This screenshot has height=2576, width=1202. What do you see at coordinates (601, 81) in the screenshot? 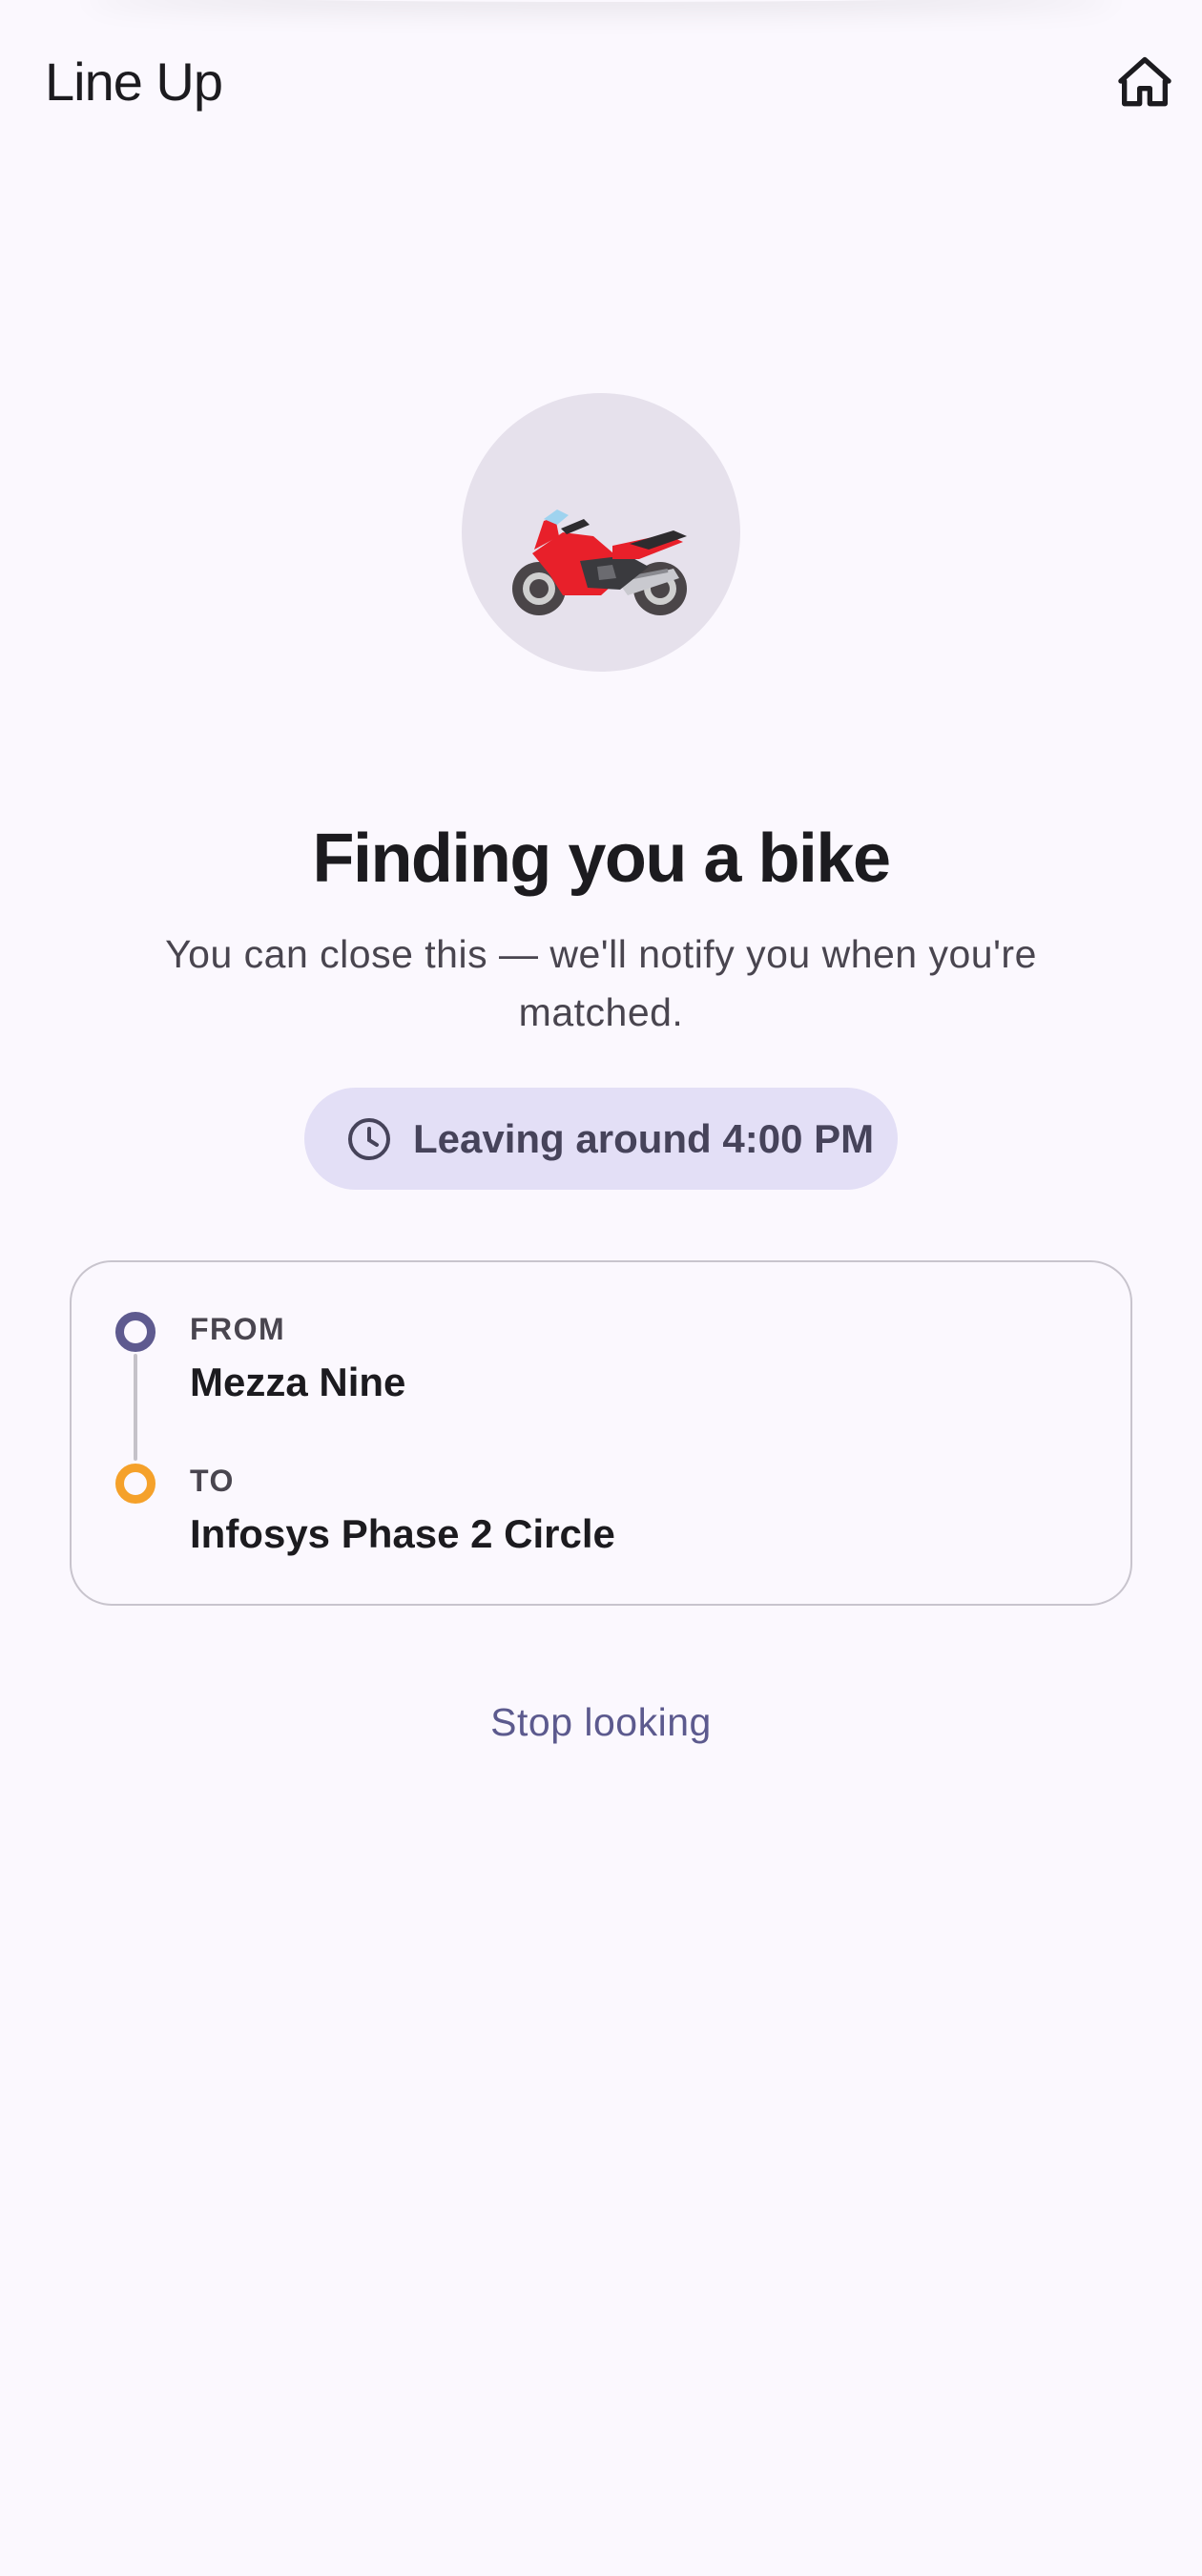
I see `app-bar: Line Up` at bounding box center [601, 81].